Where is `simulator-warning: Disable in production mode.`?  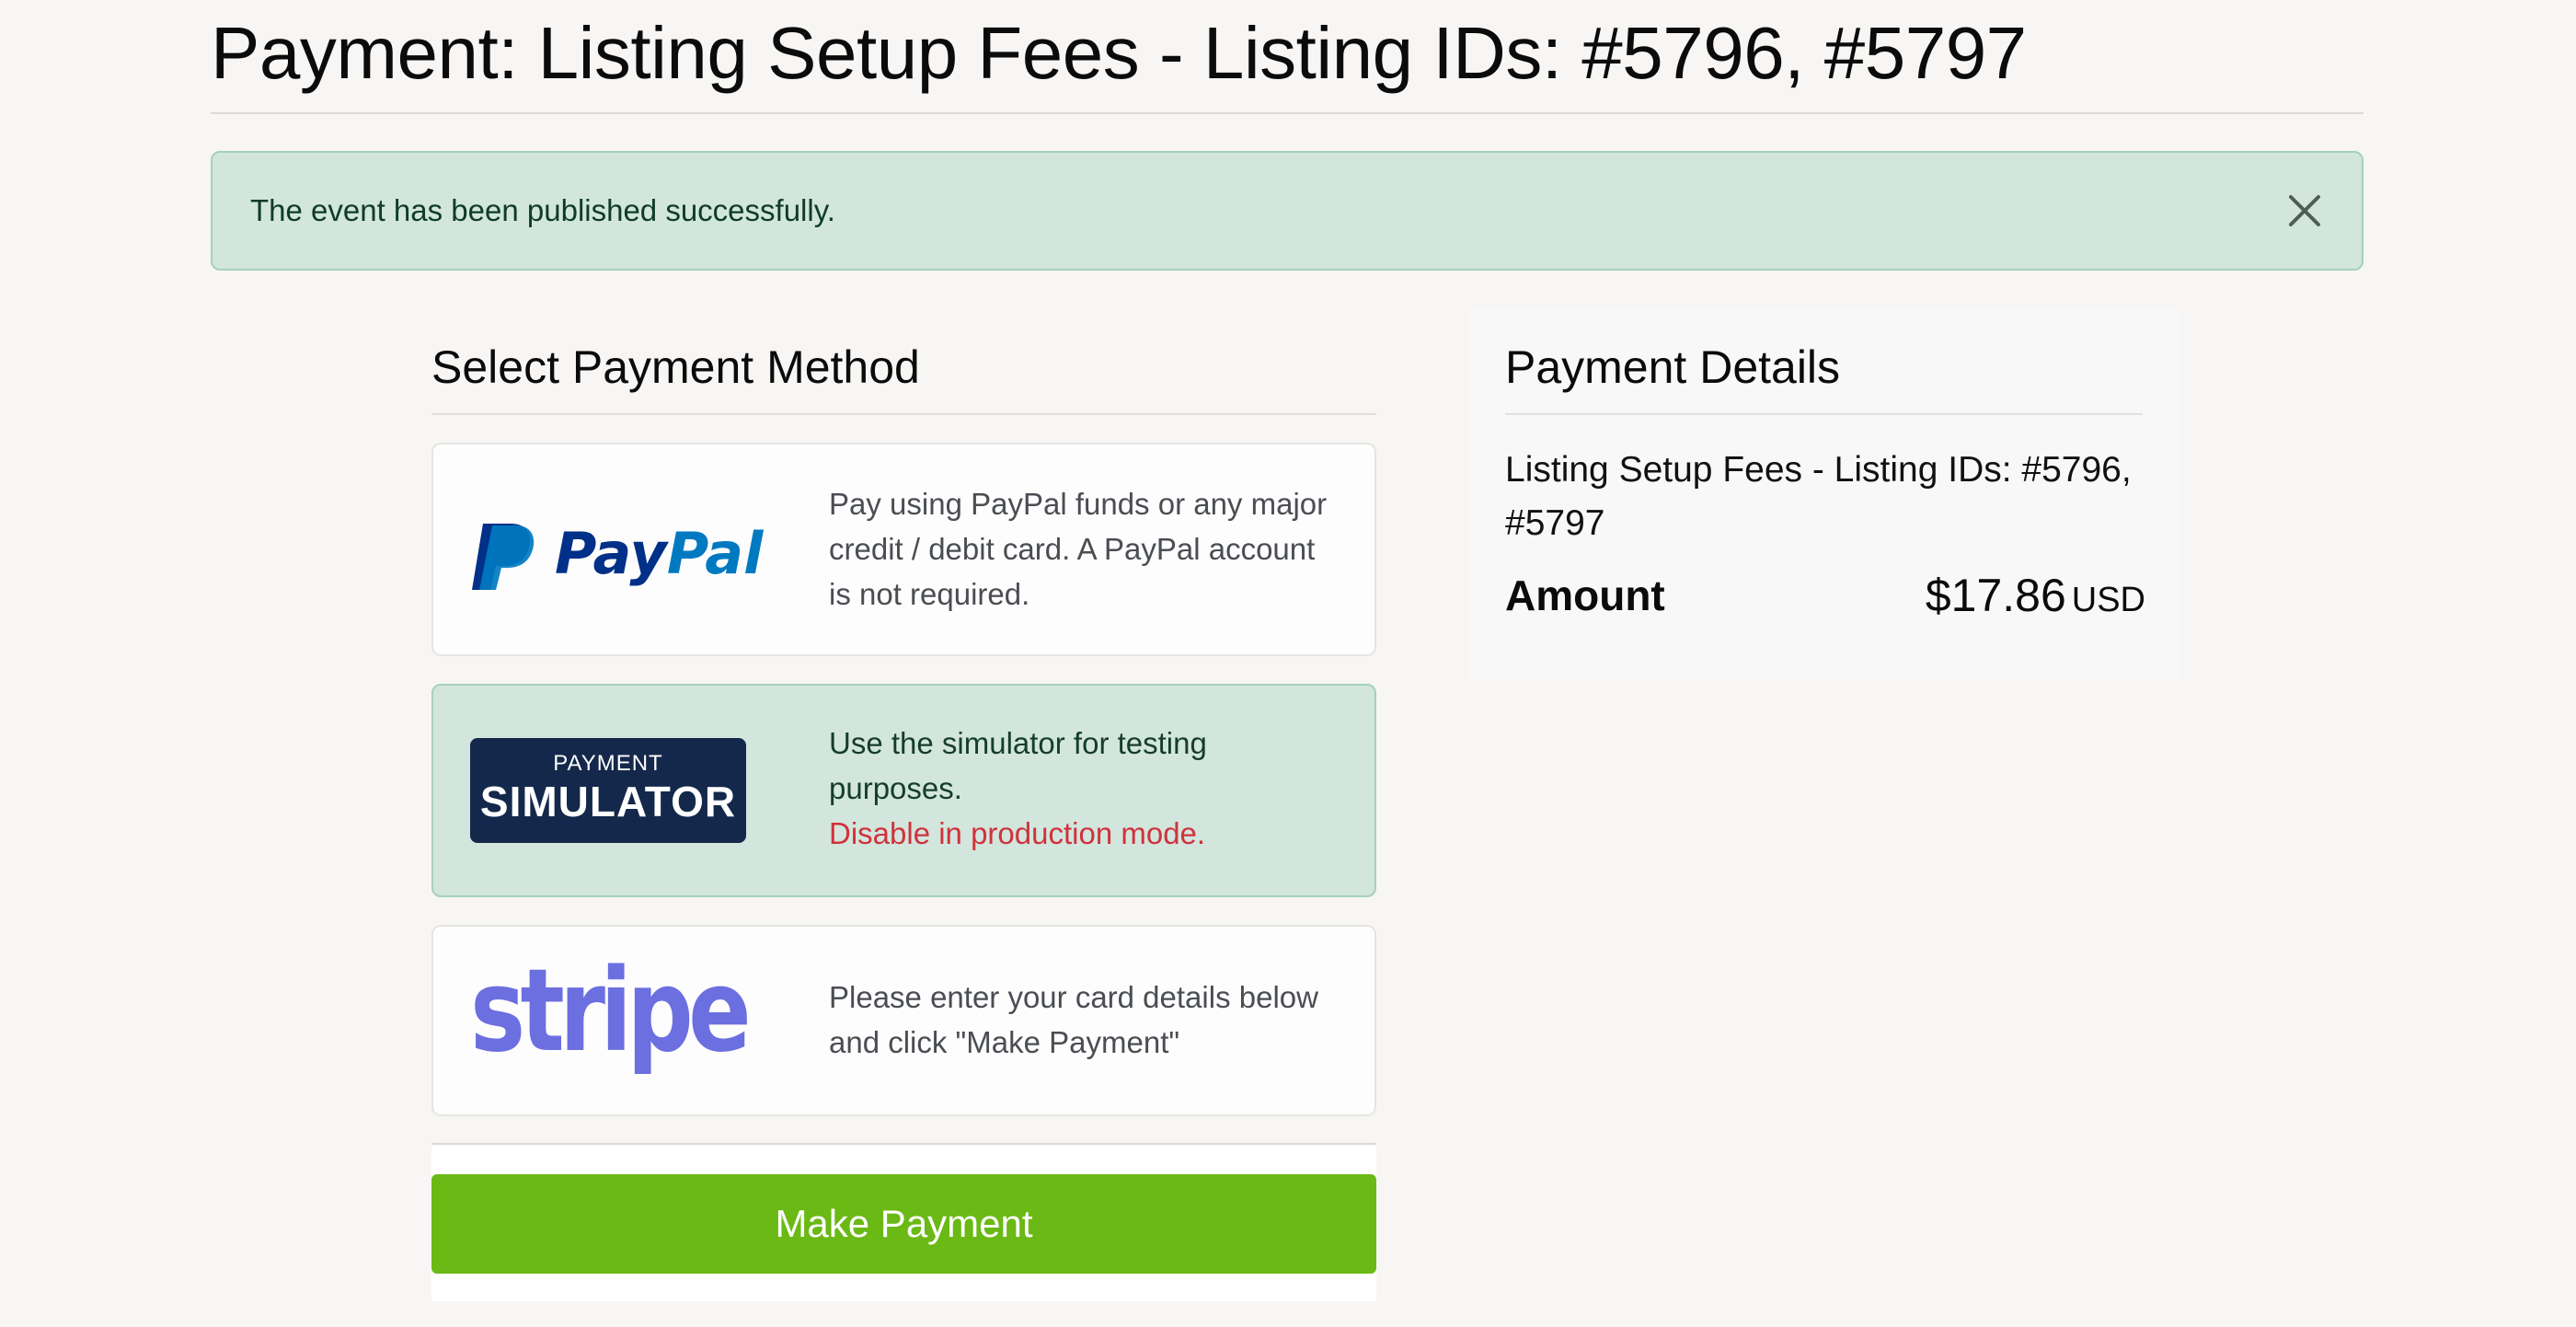 simulator-warning: Disable in production mode. is located at coordinates (1018, 833).